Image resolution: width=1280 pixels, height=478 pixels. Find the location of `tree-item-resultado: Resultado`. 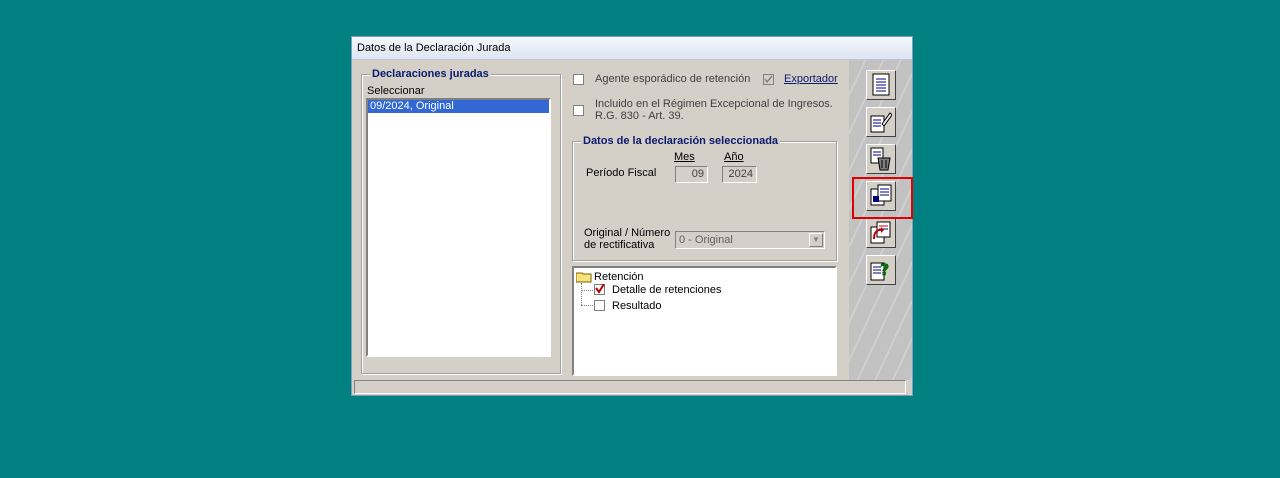

tree-item-resultado: Resultado is located at coordinates (637, 306).